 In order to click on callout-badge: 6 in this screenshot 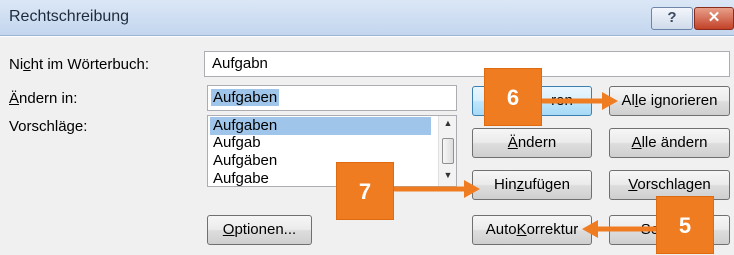, I will do `click(513, 97)`.